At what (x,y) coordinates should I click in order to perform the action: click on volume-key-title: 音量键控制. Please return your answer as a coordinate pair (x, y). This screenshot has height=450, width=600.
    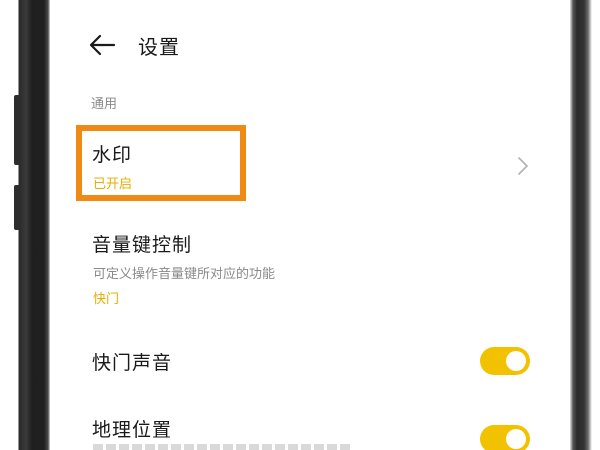
    Looking at the image, I should click on (142, 245).